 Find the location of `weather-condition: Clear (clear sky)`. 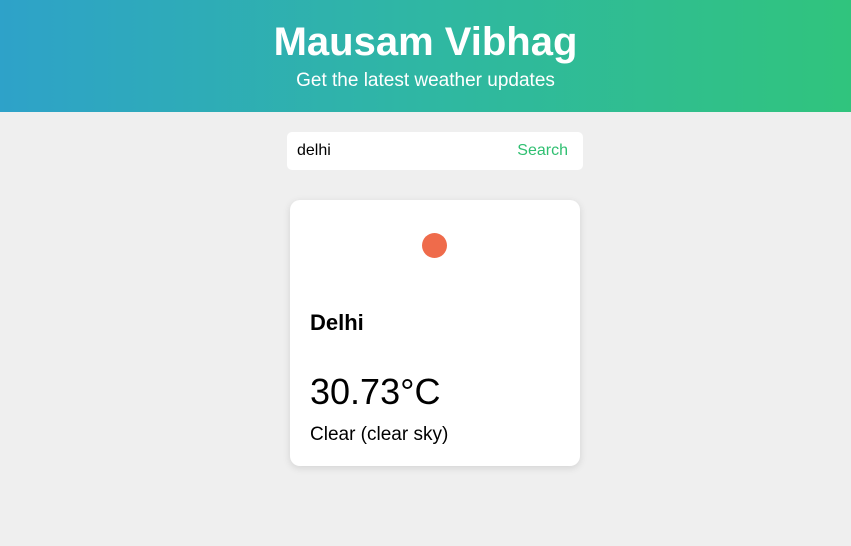

weather-condition: Clear (clear sky) is located at coordinates (379, 434).